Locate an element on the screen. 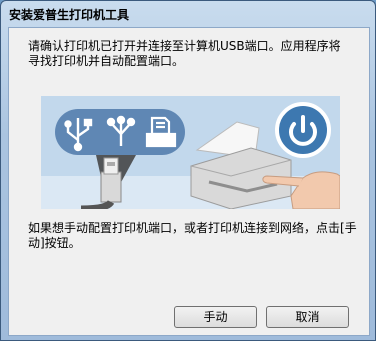 The image size is (376, 341). title-bar: 安装爱普生打印机工具 is located at coordinates (188, 13).